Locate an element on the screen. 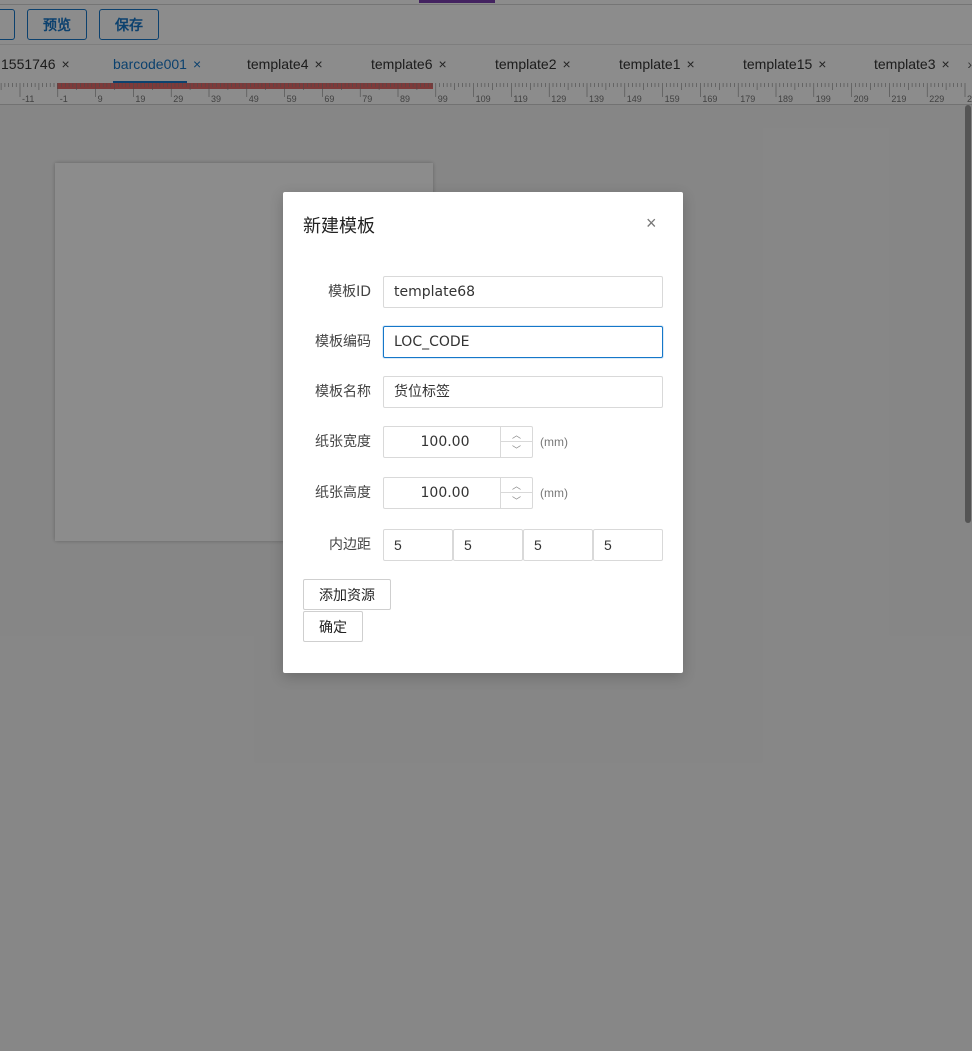 The height and width of the screenshot is (1051, 972). paper-height-row: 纸张高度 100.00 ︿ ﹀ (mm) is located at coordinates (483, 493).